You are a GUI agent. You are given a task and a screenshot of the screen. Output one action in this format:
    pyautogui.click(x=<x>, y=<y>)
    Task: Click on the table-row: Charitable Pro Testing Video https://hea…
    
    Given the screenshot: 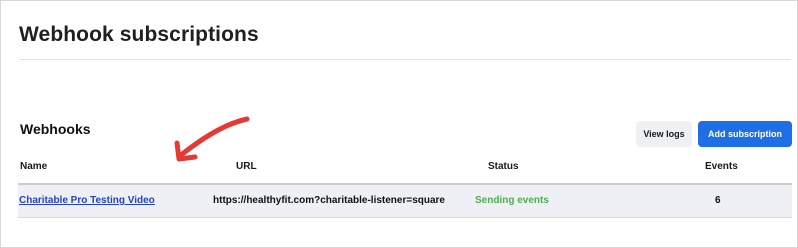 What is the action you would take?
    pyautogui.click(x=405, y=201)
    